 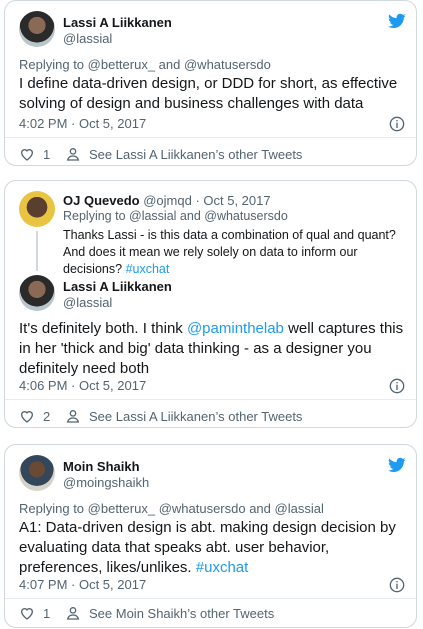 What do you see at coordinates (106, 482) in the screenshot?
I see `author-handle: @moingshaikh` at bounding box center [106, 482].